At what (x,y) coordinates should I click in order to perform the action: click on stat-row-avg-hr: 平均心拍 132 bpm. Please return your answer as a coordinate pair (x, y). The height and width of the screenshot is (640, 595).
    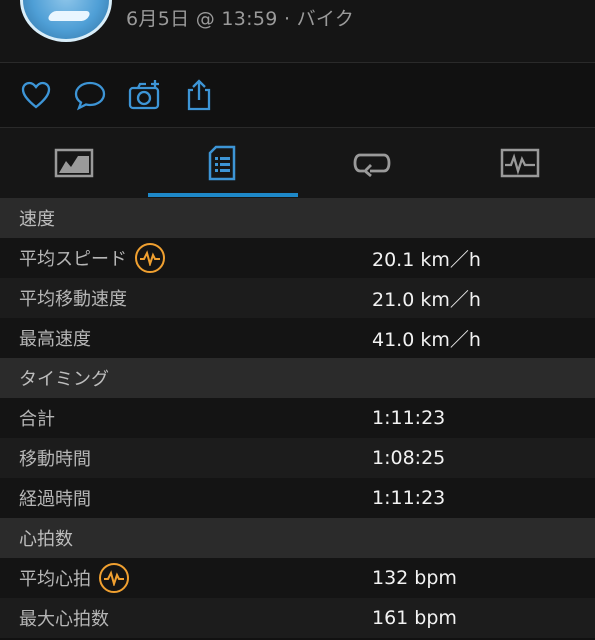
    Looking at the image, I should click on (297, 578).